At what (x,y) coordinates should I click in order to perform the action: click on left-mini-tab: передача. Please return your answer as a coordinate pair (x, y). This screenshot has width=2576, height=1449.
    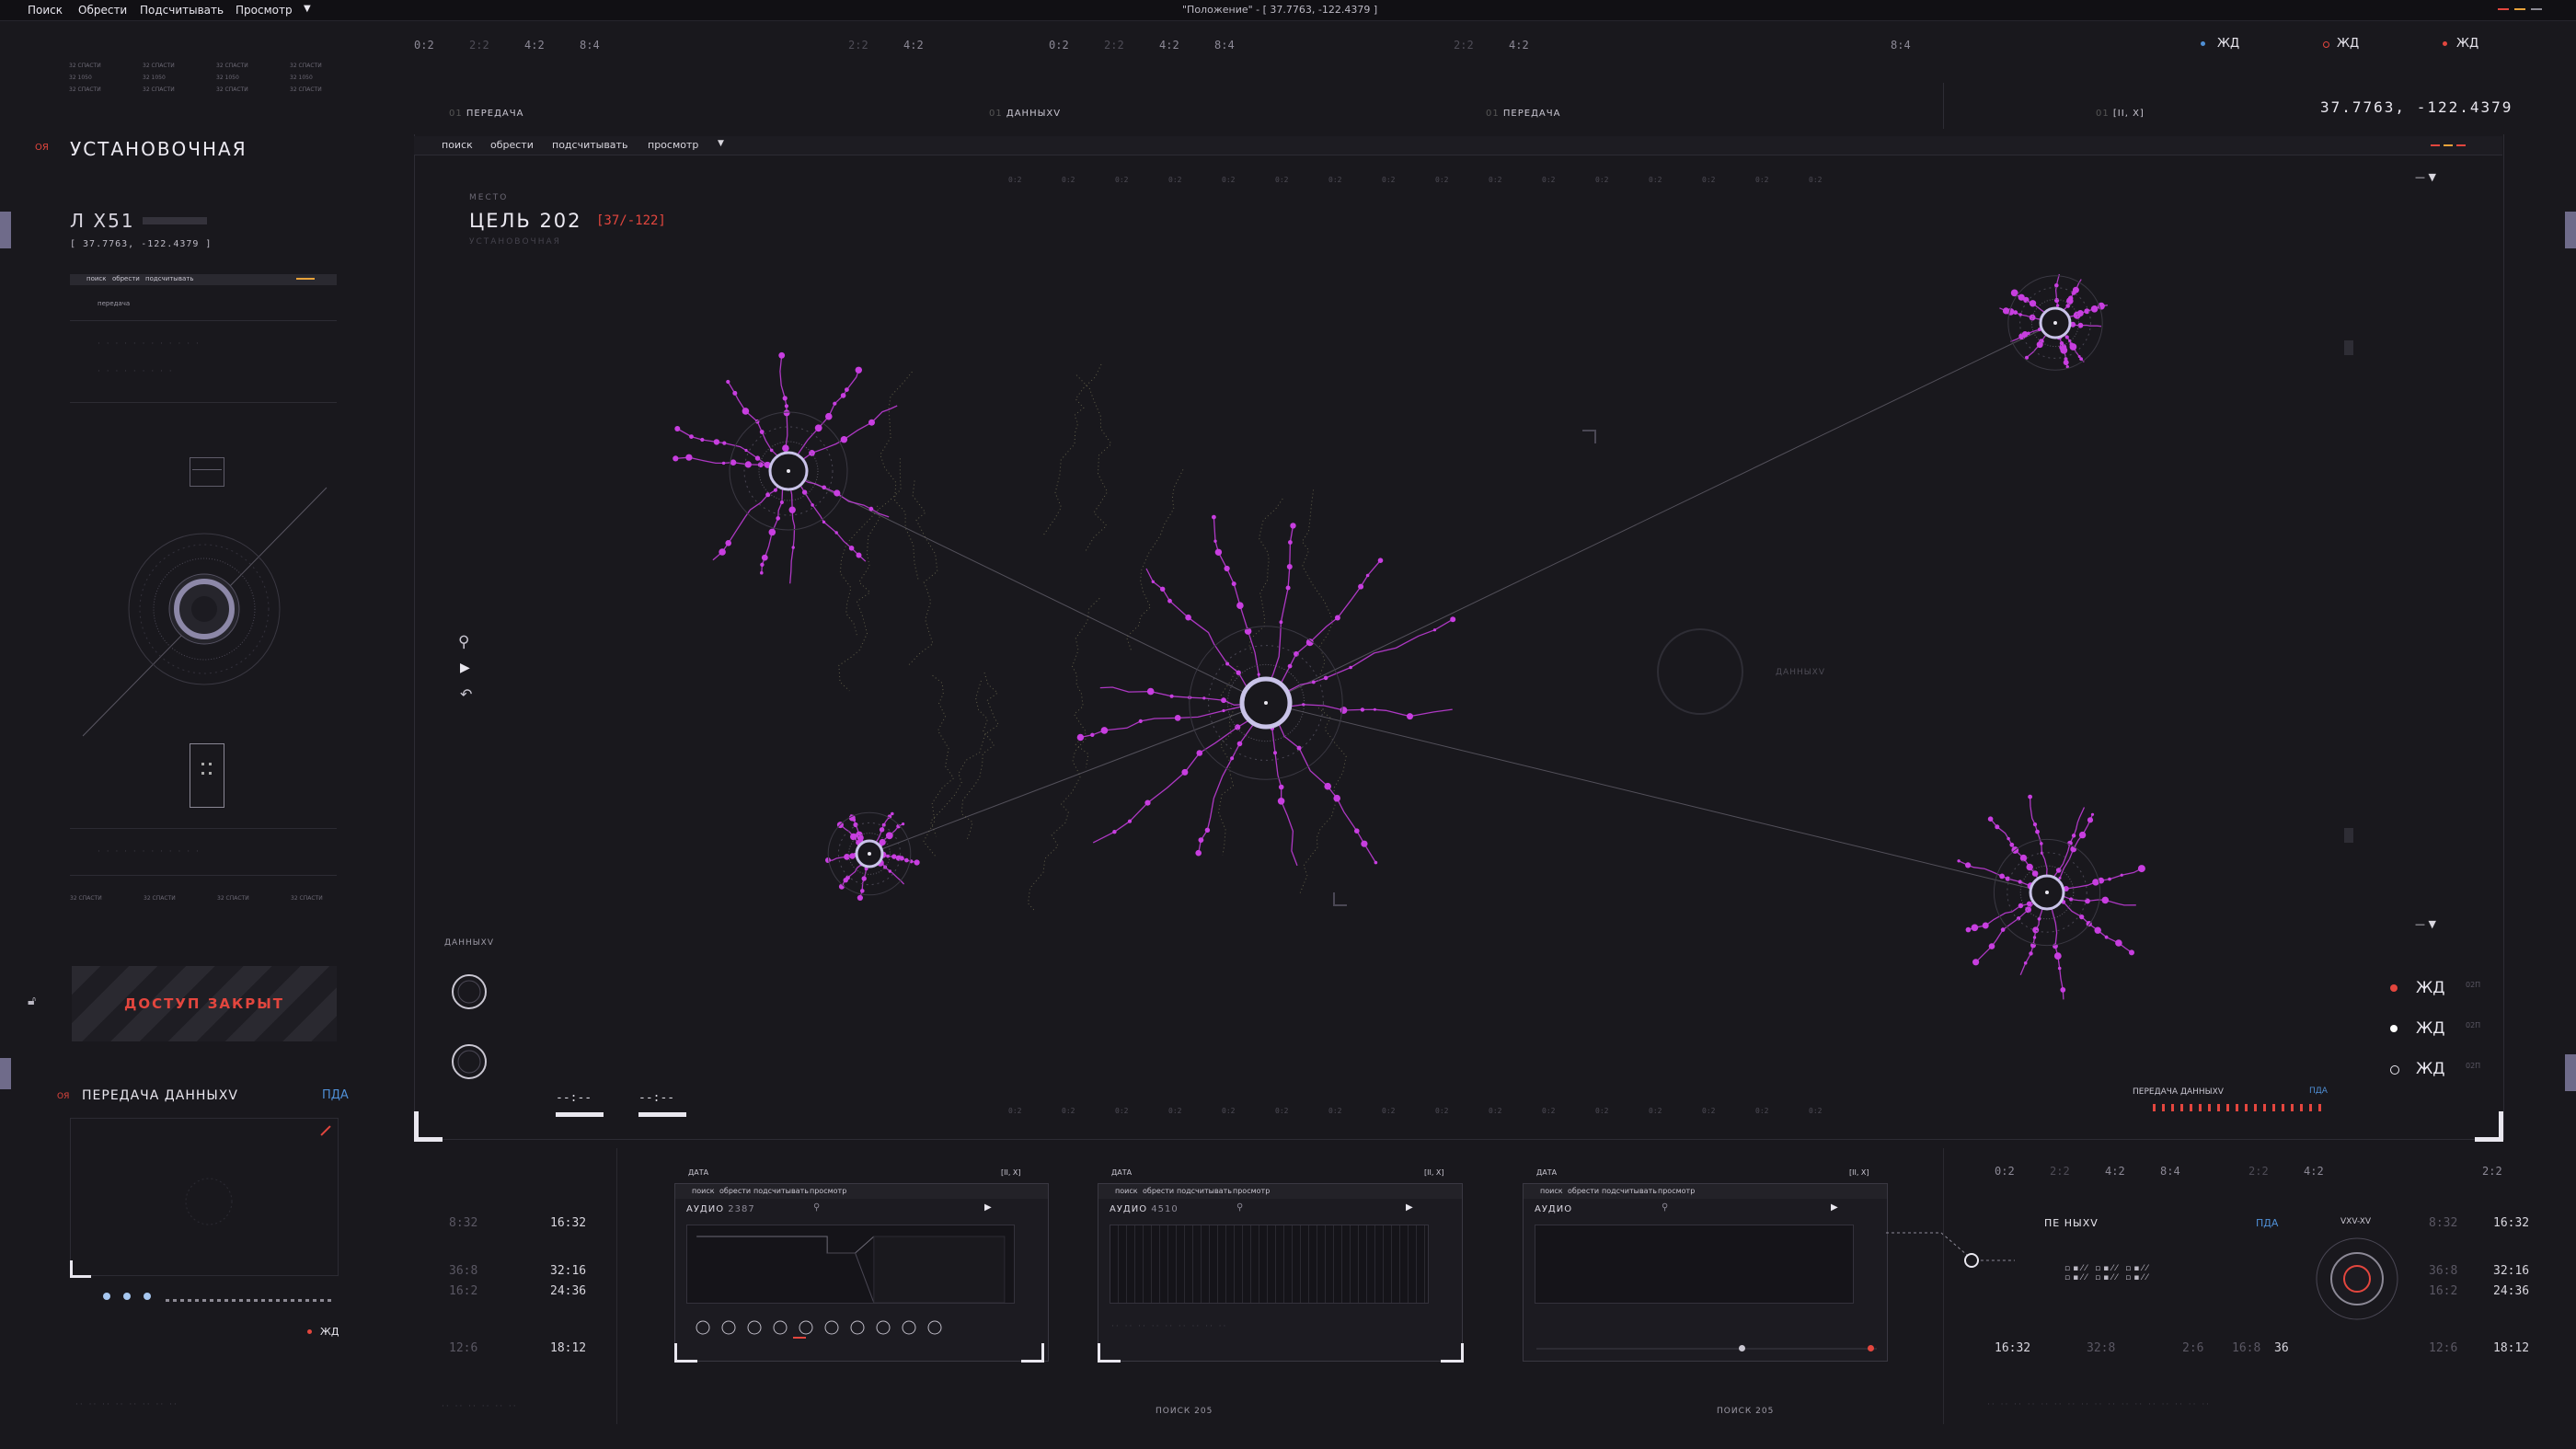
    Looking at the image, I should click on (114, 303).